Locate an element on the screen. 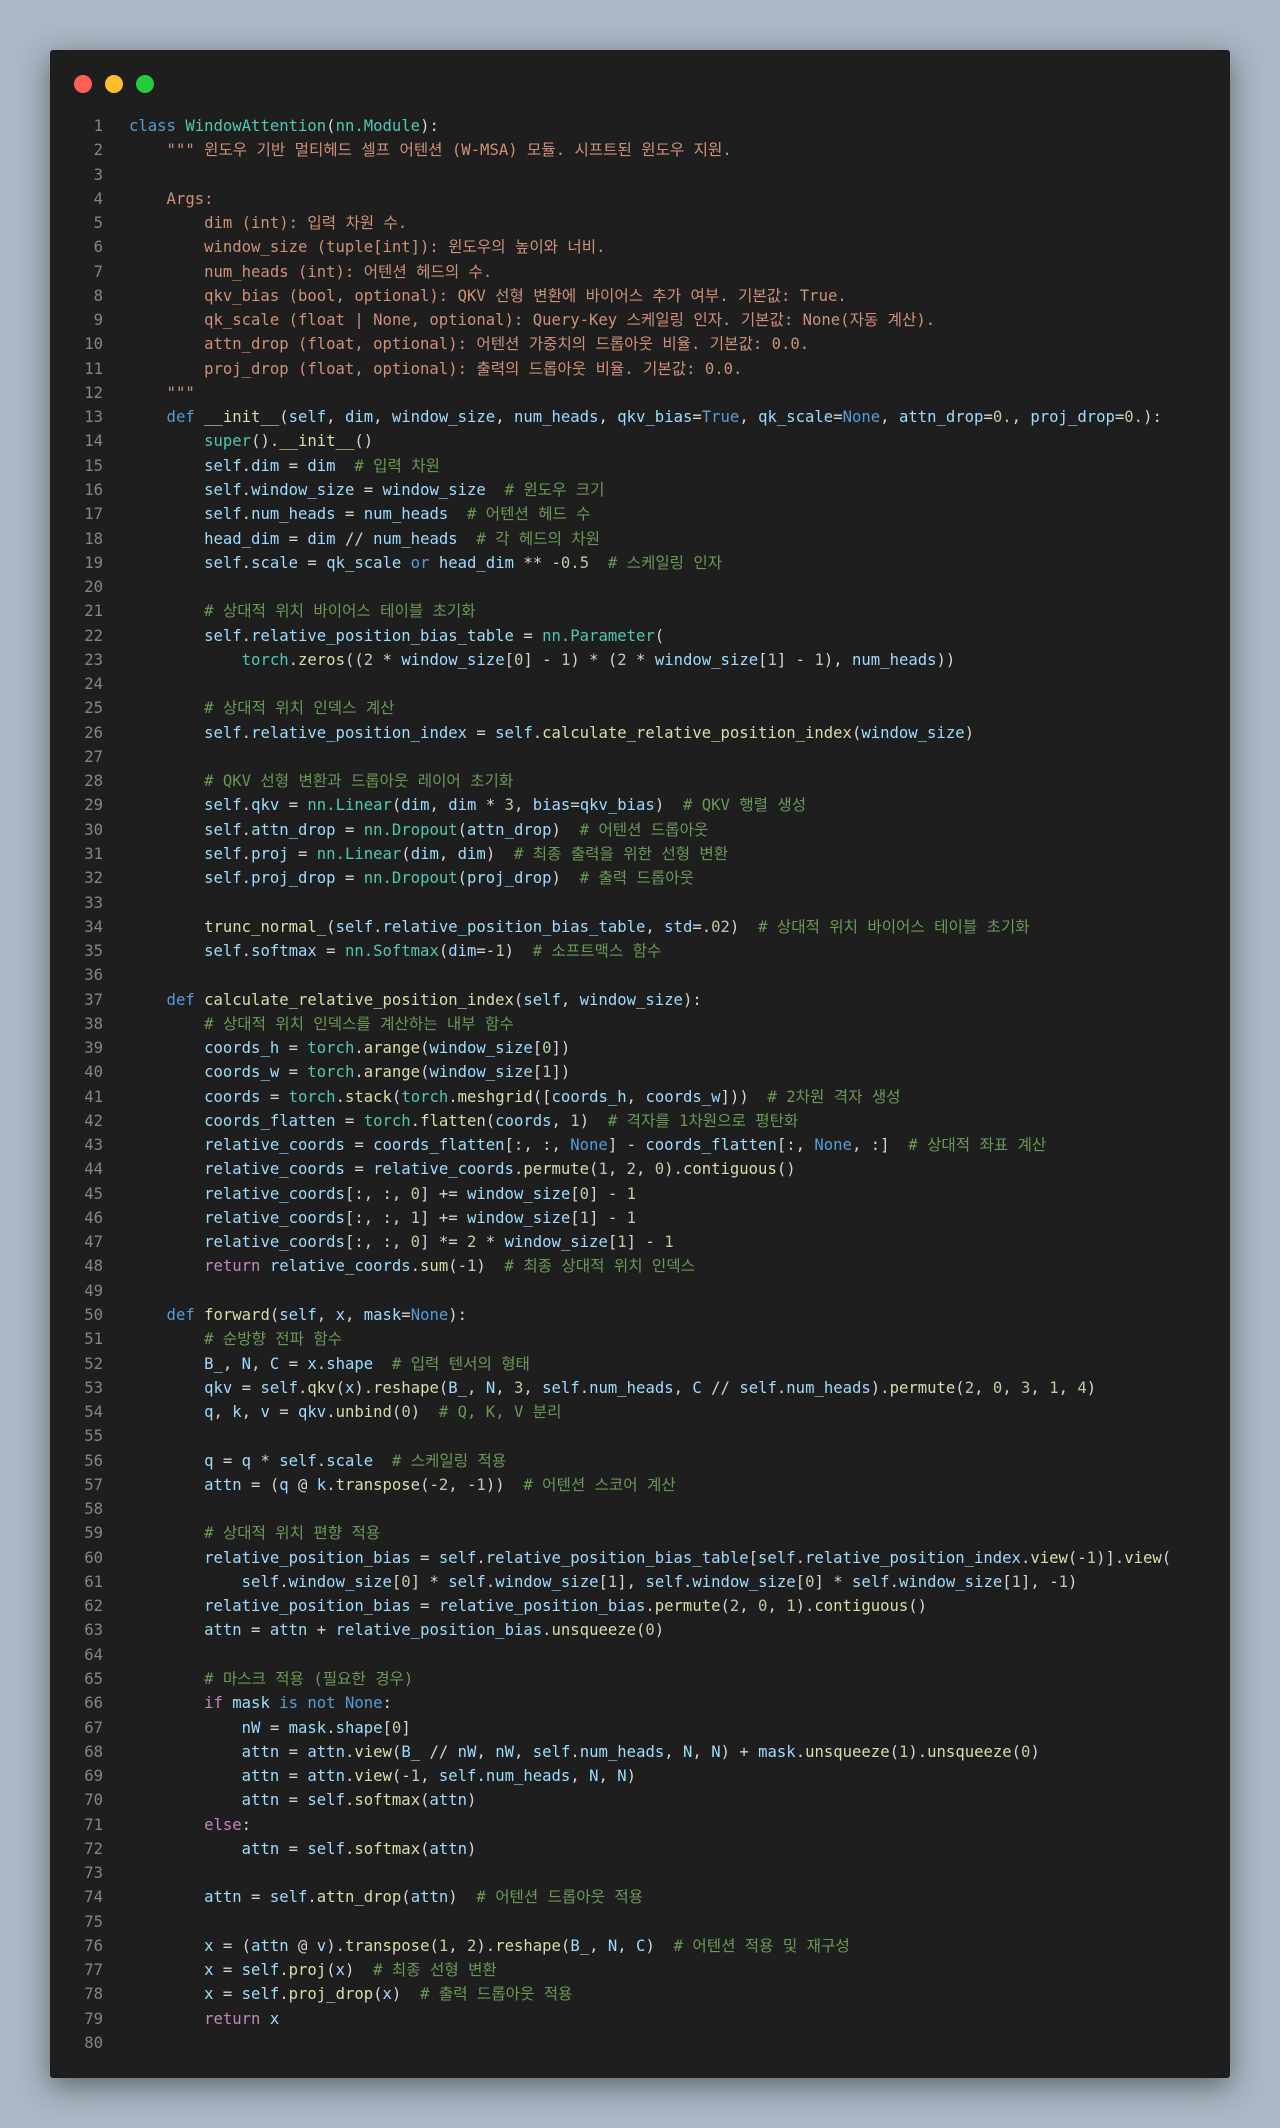  line-number: 43 is located at coordinates (93, 1145).